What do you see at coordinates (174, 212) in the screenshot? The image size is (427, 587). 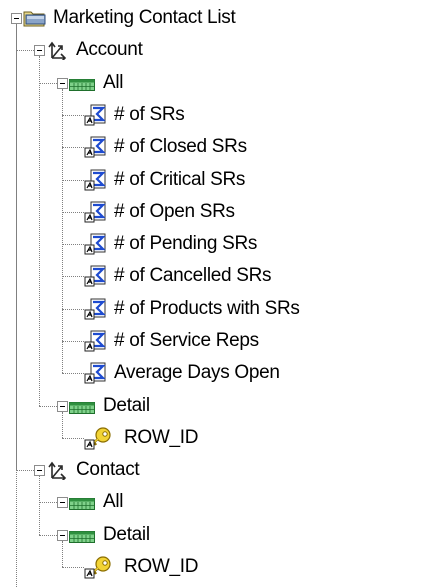 I see `tree-node-label-of-open-srs: # of Open SRs` at bounding box center [174, 212].